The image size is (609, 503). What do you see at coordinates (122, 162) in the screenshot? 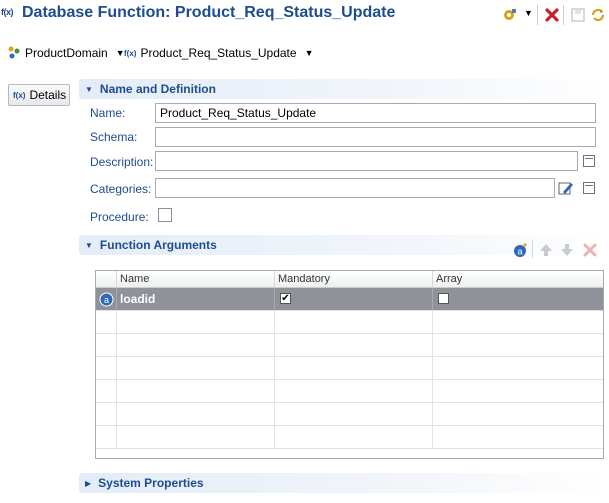
I see `description-label: Description:` at bounding box center [122, 162].